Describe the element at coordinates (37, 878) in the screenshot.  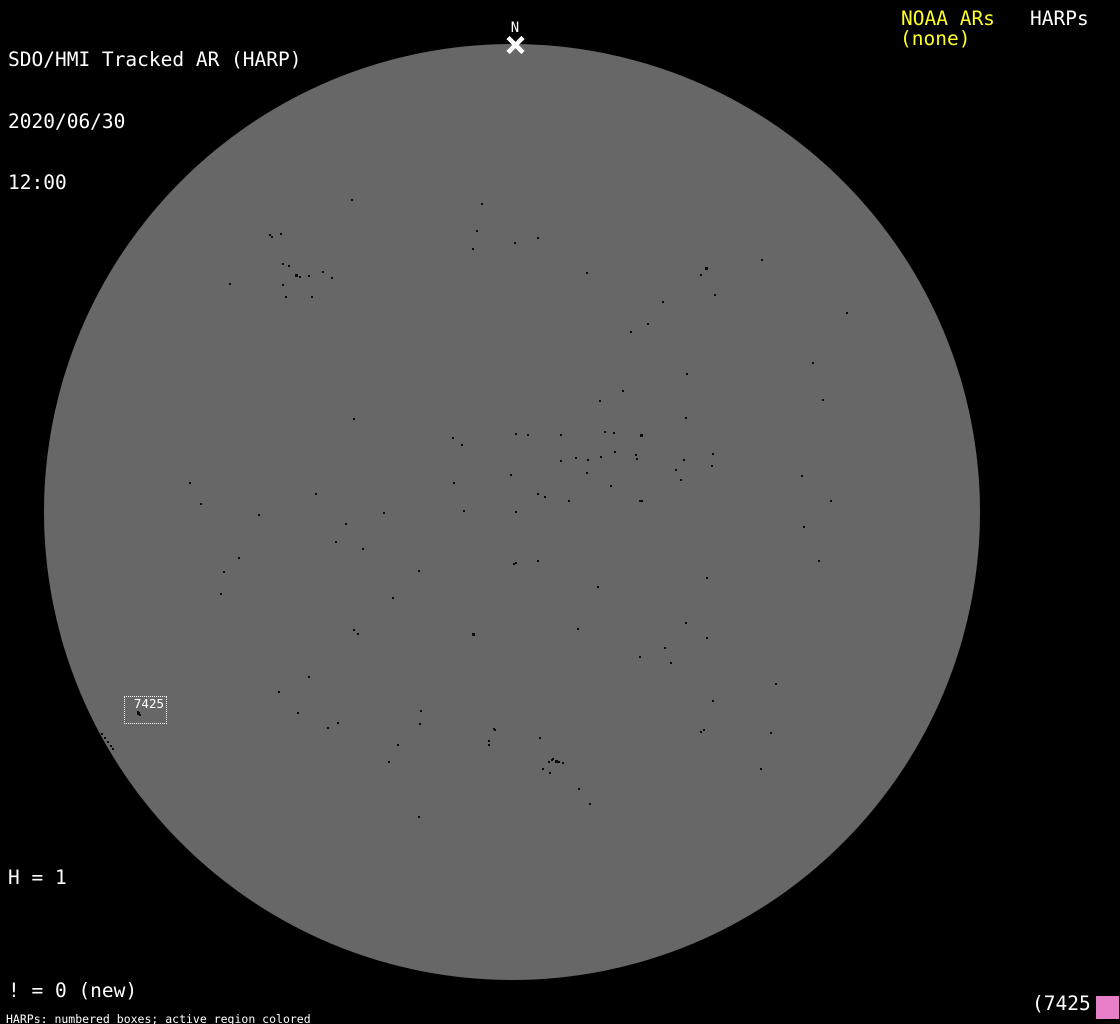
I see `harp-count: H = 1` at that location.